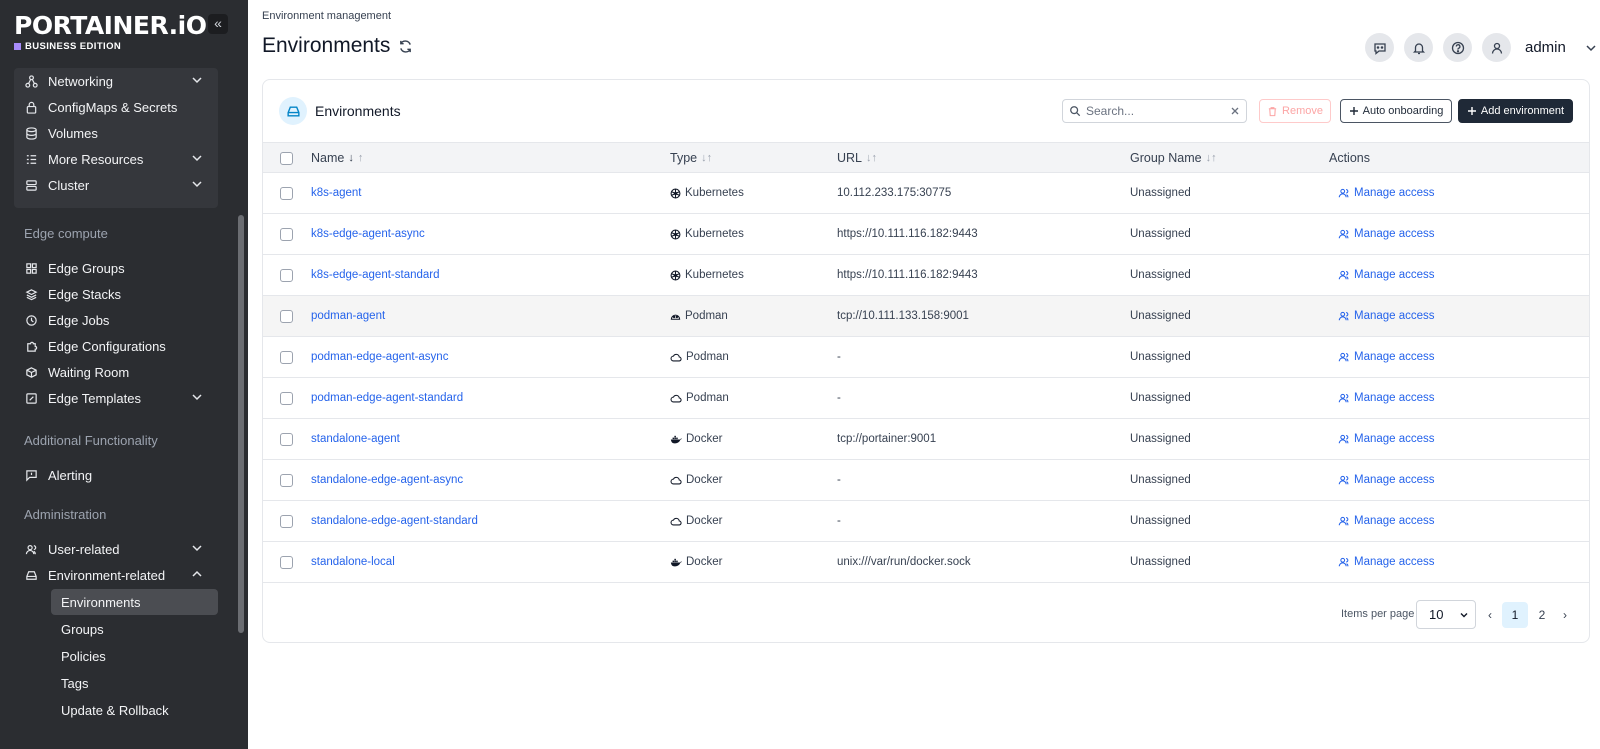  What do you see at coordinates (675, 316) in the screenshot?
I see `podman-icon` at bounding box center [675, 316].